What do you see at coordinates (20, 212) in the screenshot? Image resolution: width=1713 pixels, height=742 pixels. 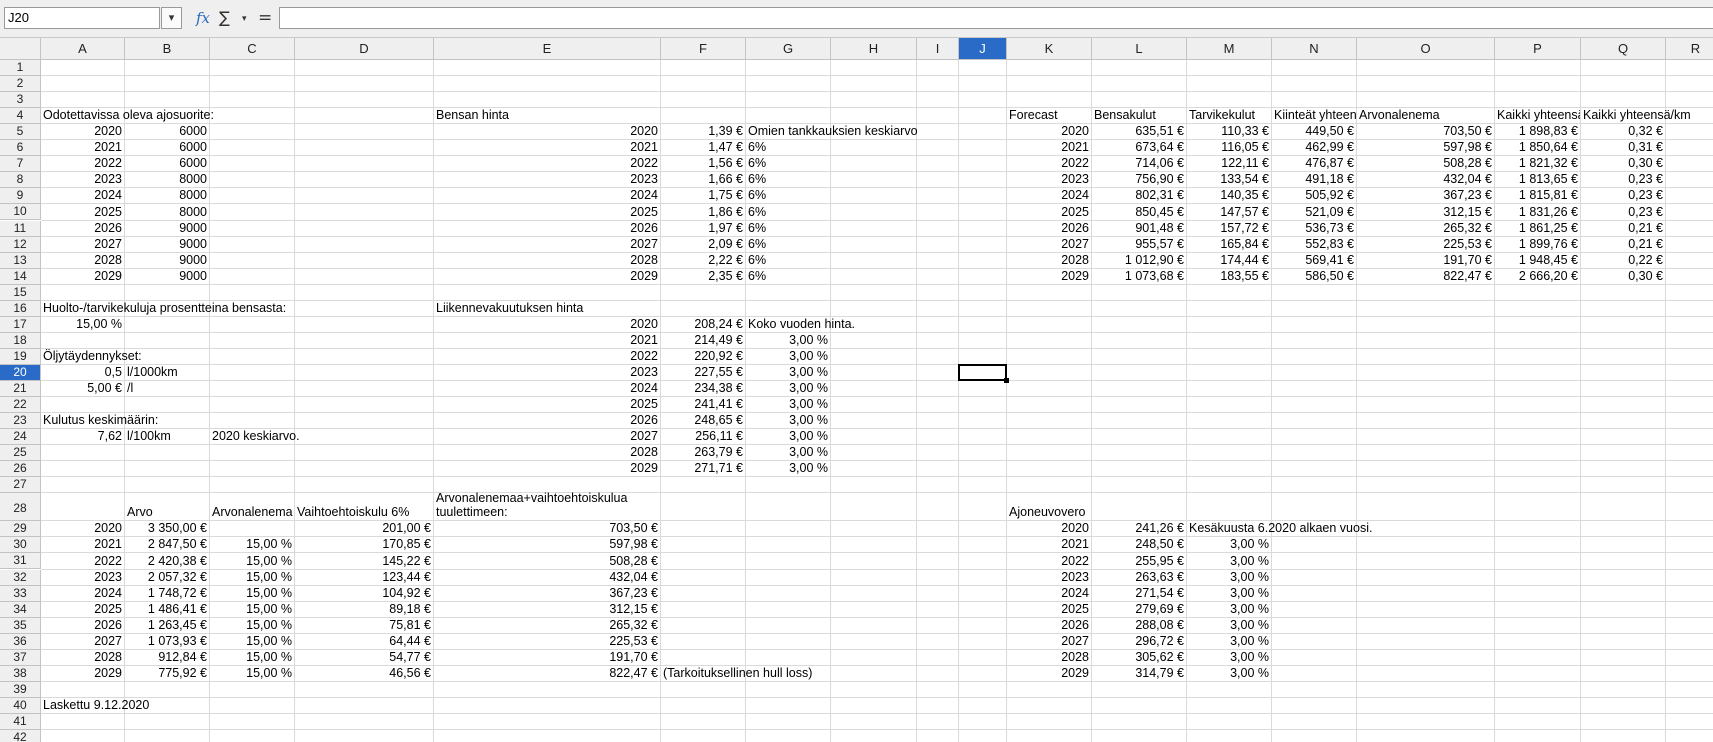 I see `row-header-10: 10` at bounding box center [20, 212].